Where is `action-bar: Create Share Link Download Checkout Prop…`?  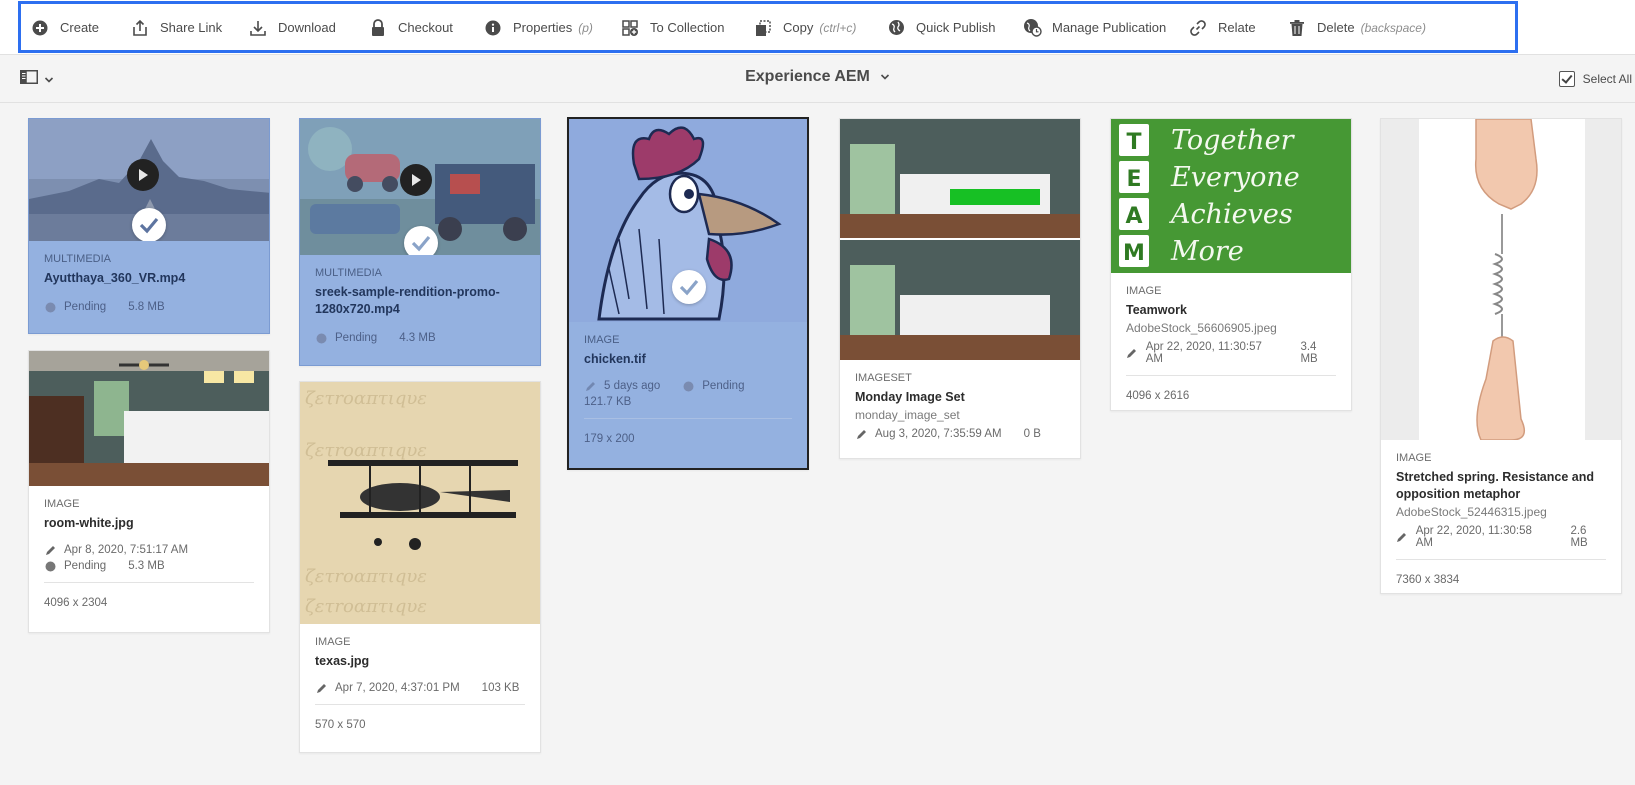 action-bar: Create Share Link Download Checkout Prop… is located at coordinates (817, 27).